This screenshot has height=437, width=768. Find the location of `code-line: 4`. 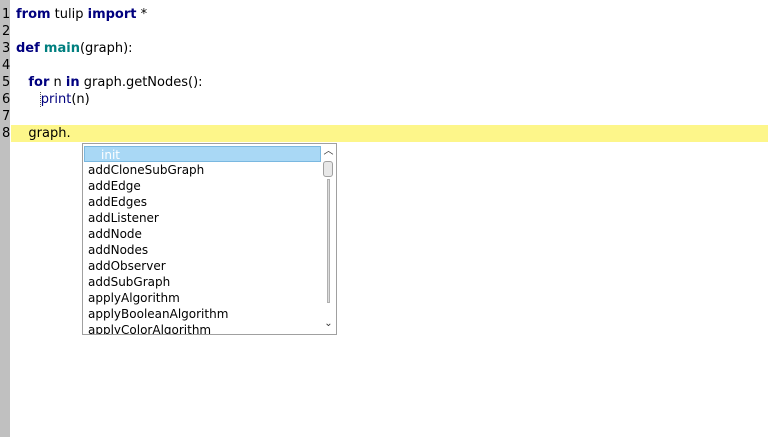

code-line: 4 is located at coordinates (384, 65).